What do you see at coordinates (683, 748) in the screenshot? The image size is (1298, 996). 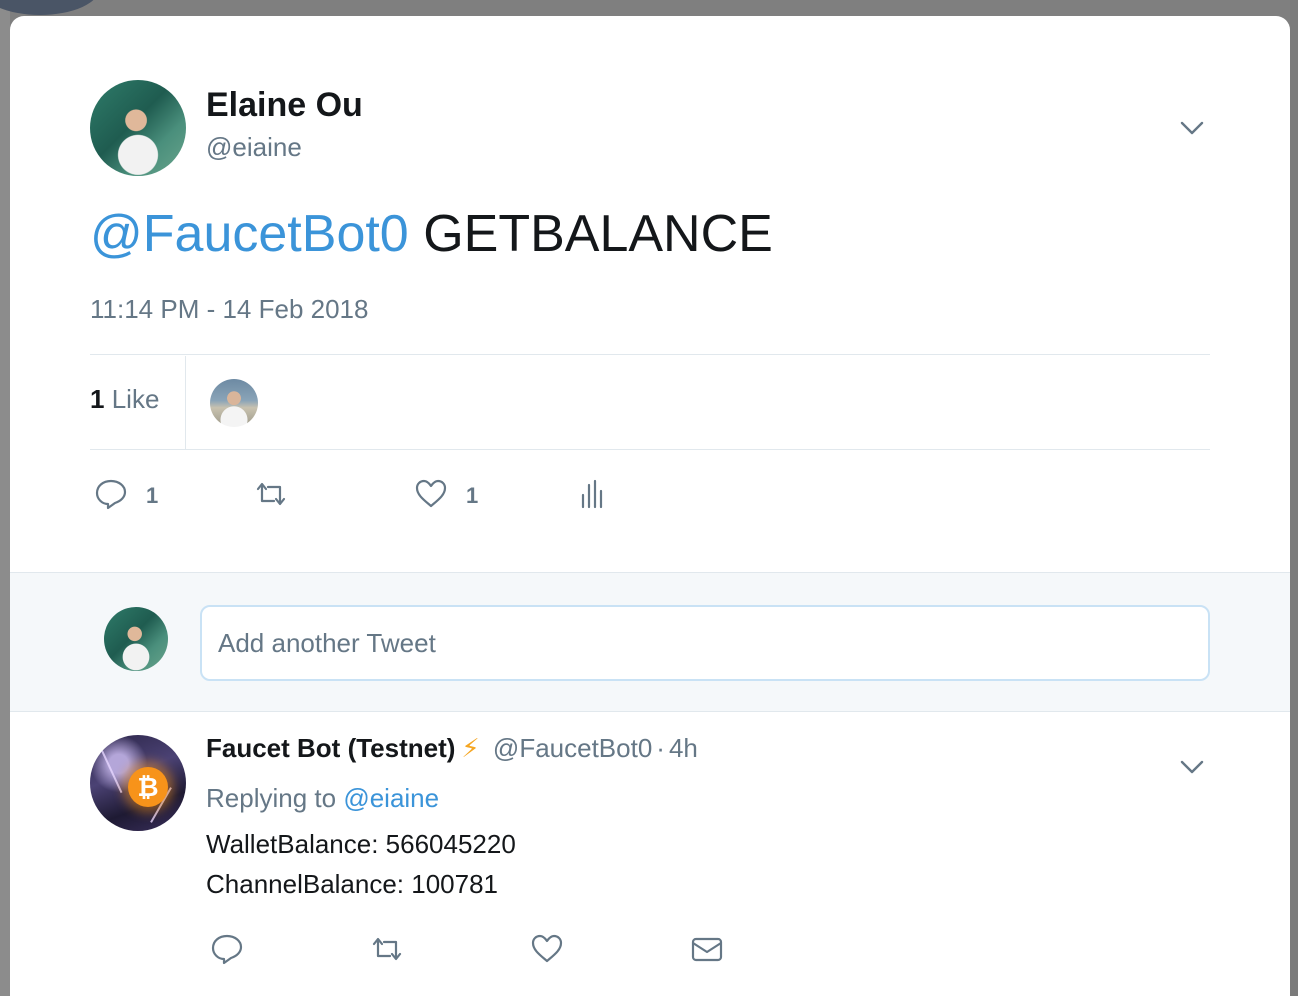 I see `reply-timestamp: 4h` at bounding box center [683, 748].